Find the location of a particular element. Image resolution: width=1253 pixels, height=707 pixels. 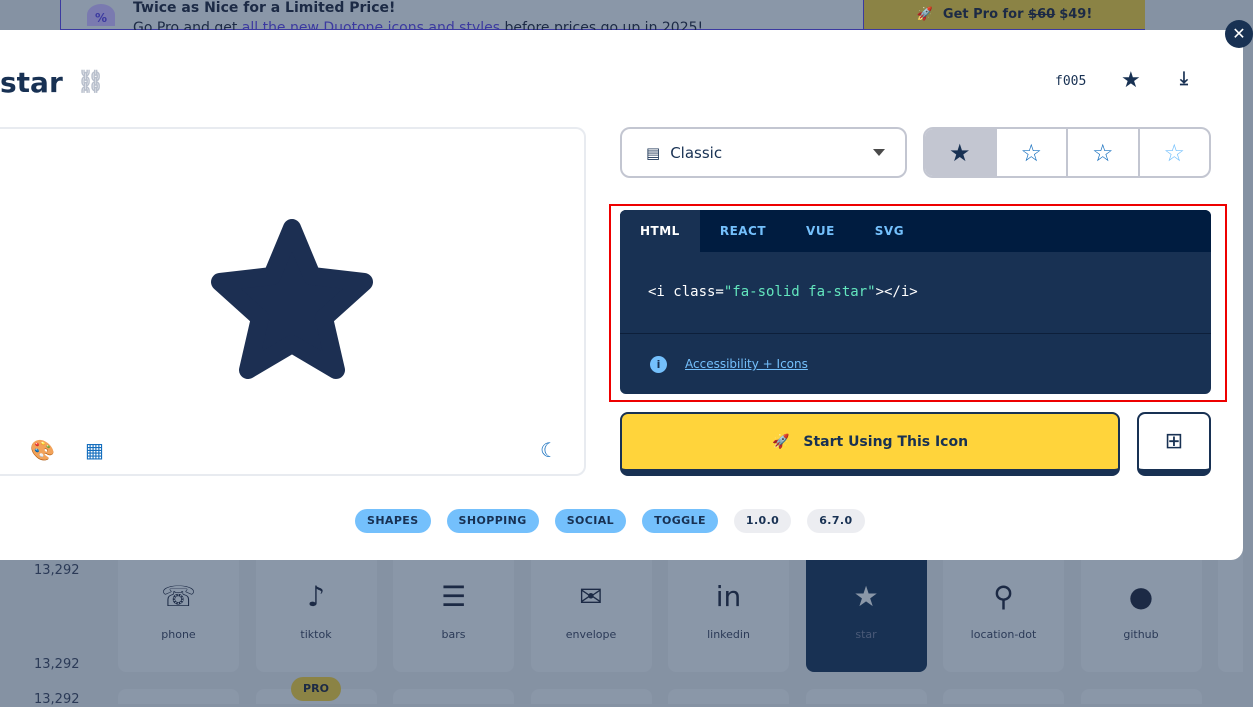

tile-label: github is located at coordinates (1141, 634).